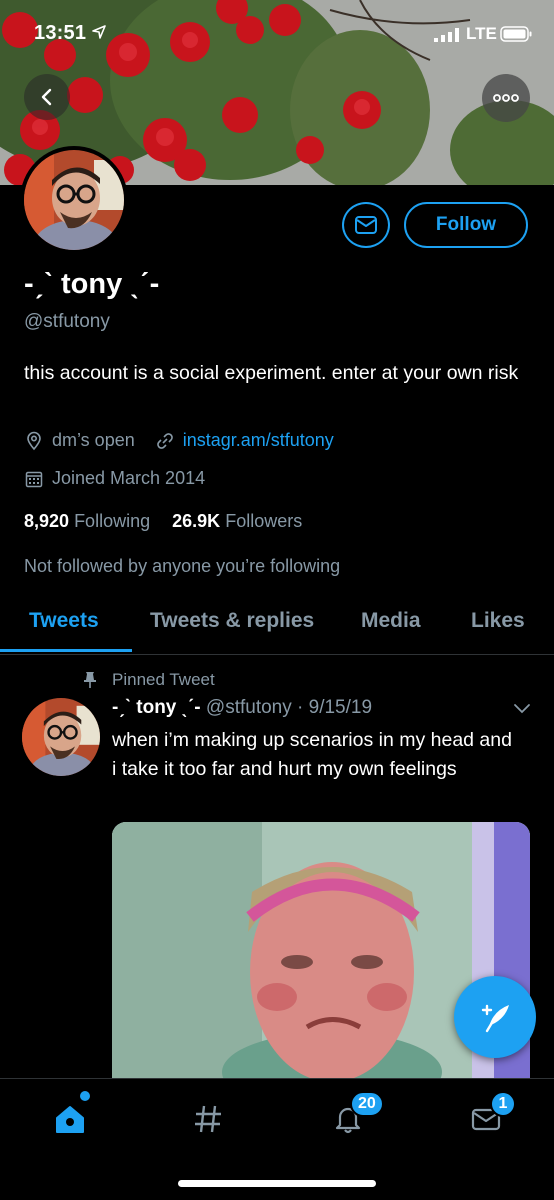 The width and height of the screenshot is (554, 1200). What do you see at coordinates (367, 1104) in the screenshot?
I see `notifications-badge: 20` at bounding box center [367, 1104].